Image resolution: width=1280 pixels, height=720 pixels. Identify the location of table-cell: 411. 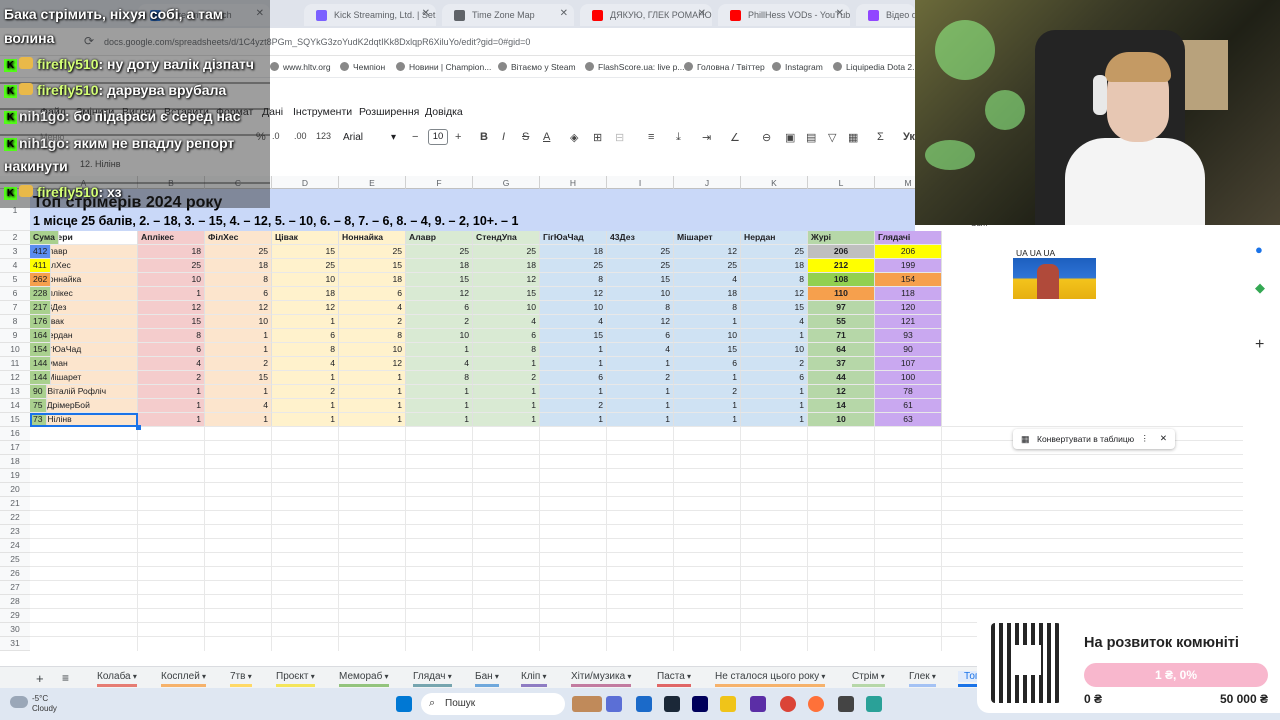
(40, 266).